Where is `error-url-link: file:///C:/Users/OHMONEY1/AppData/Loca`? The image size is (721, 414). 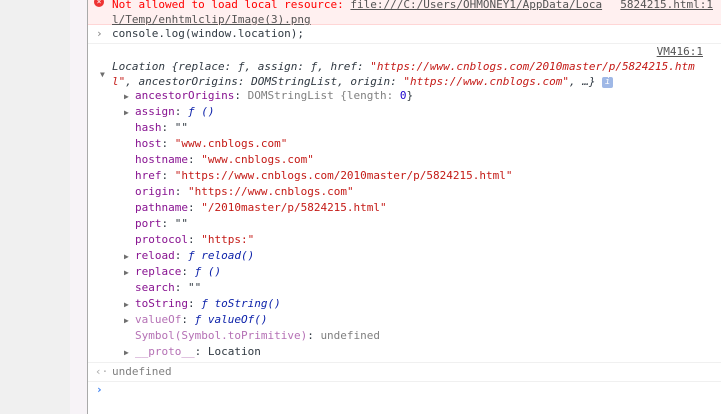
error-url-link: file:///C:/Users/OHMONEY1/AppData/Loca is located at coordinates (476, 5).